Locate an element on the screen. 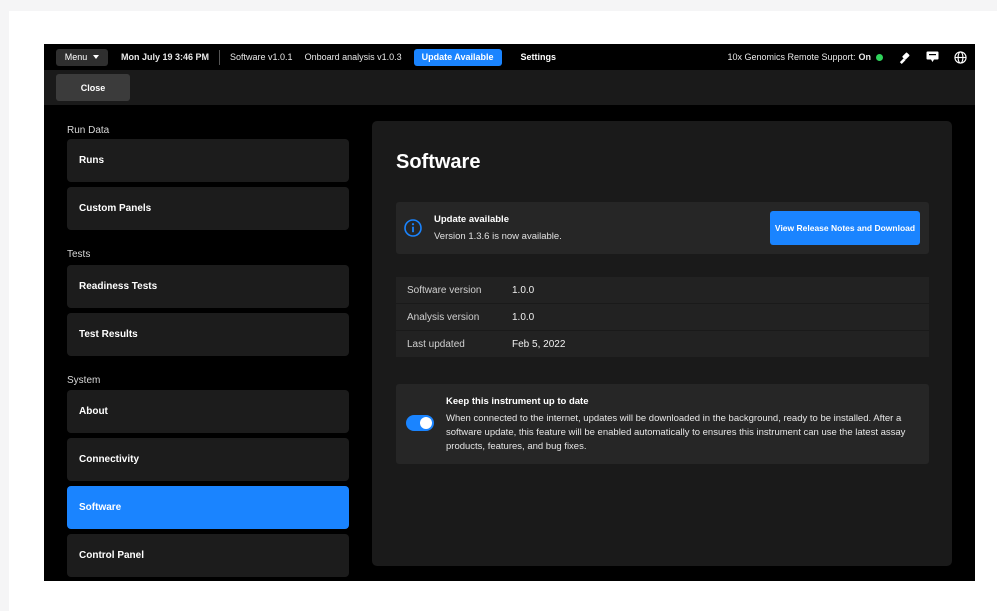  auto-update-toggle is located at coordinates (420, 423).